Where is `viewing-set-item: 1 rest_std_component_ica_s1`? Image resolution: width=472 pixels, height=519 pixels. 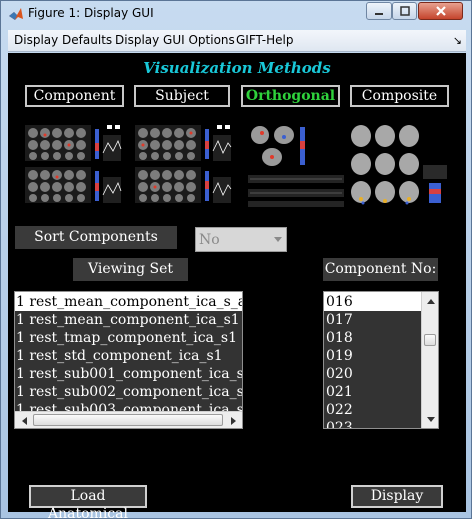 viewing-set-item: 1 rest_std_component_ica_s1 is located at coordinates (128, 356).